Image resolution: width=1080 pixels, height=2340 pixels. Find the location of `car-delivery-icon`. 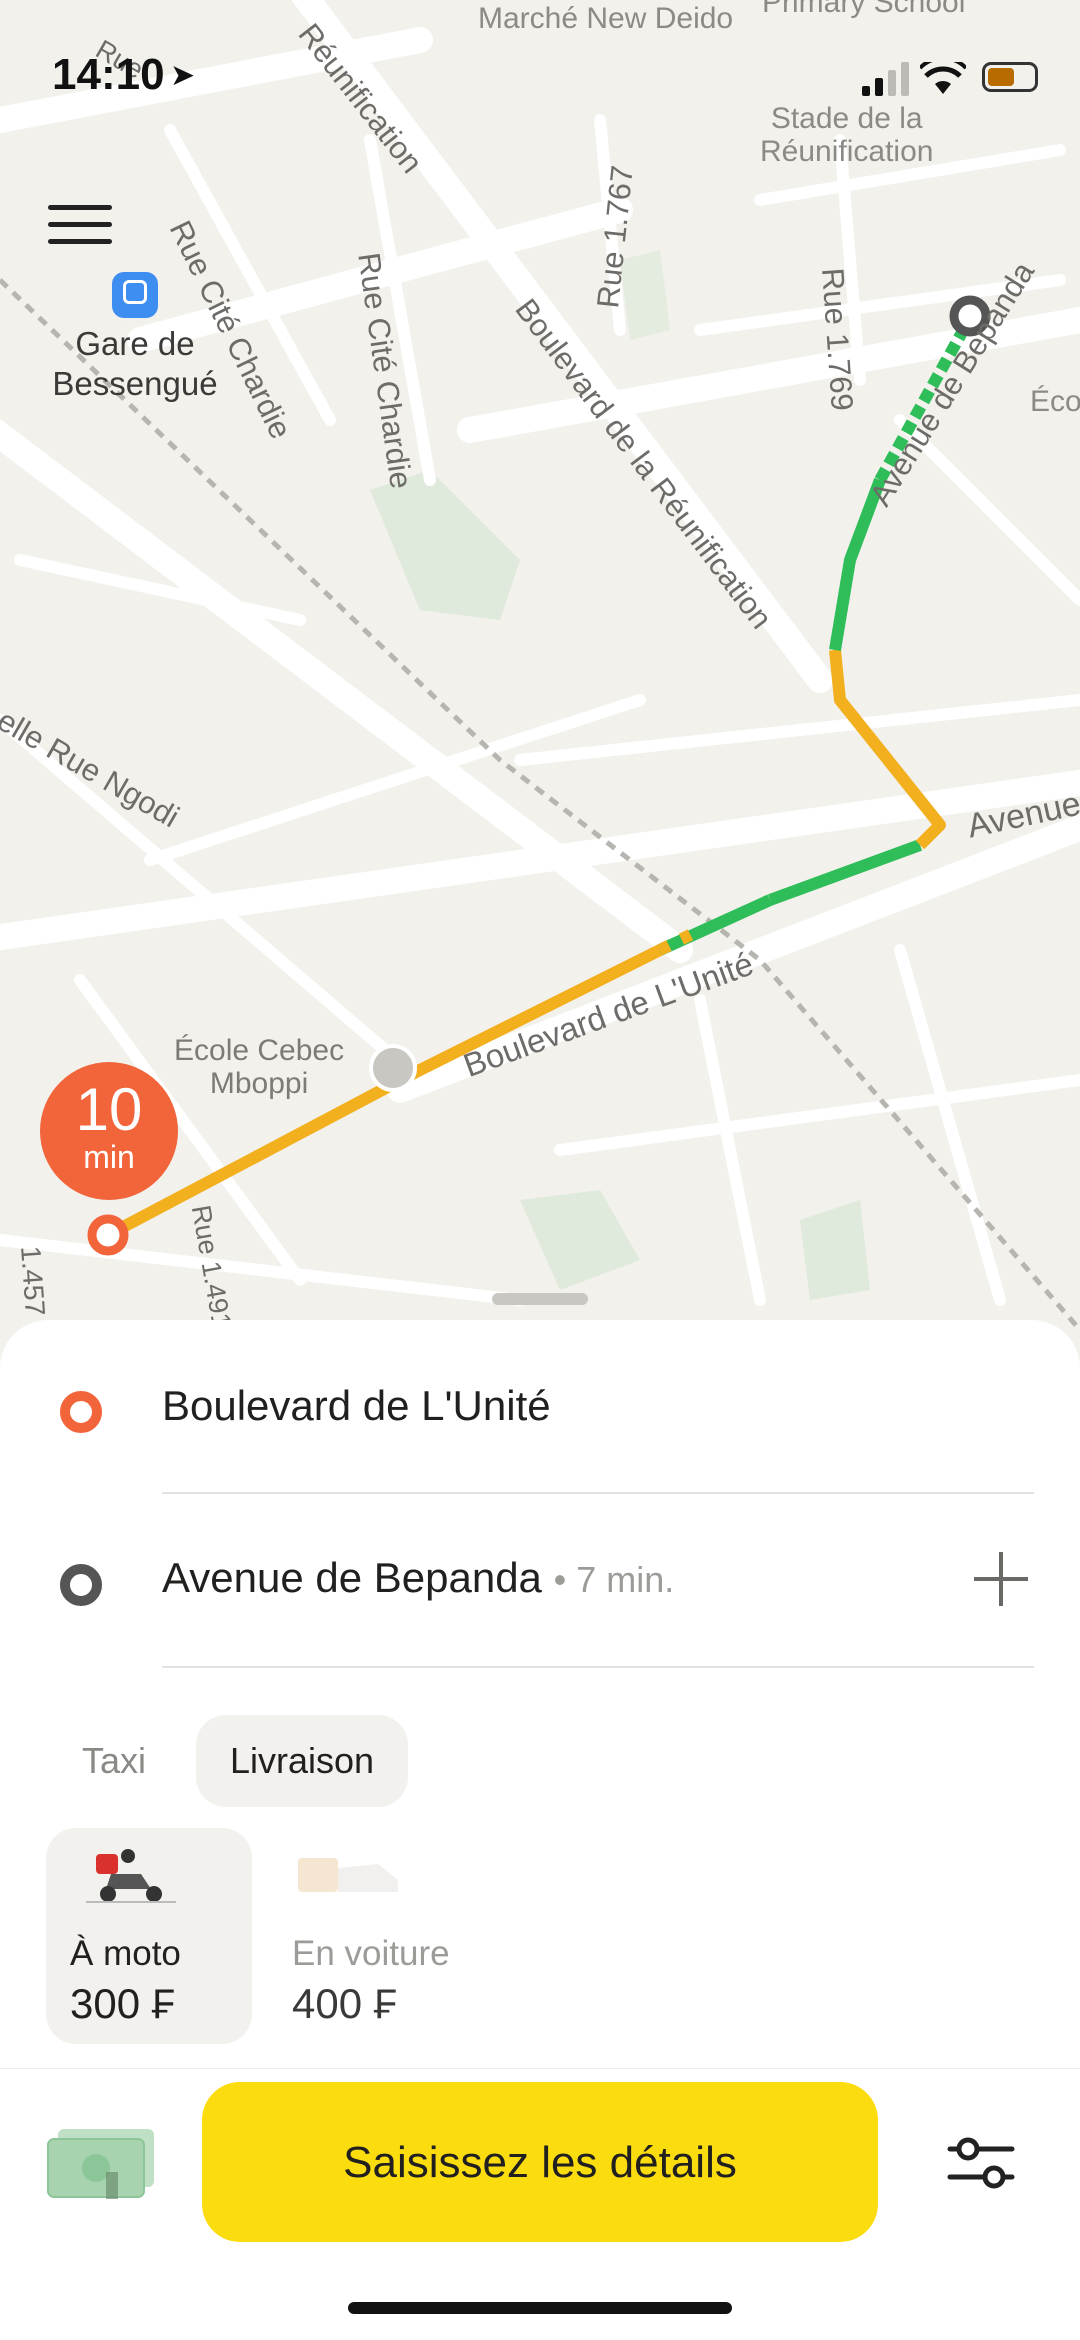

car-delivery-icon is located at coordinates (348, 1875).